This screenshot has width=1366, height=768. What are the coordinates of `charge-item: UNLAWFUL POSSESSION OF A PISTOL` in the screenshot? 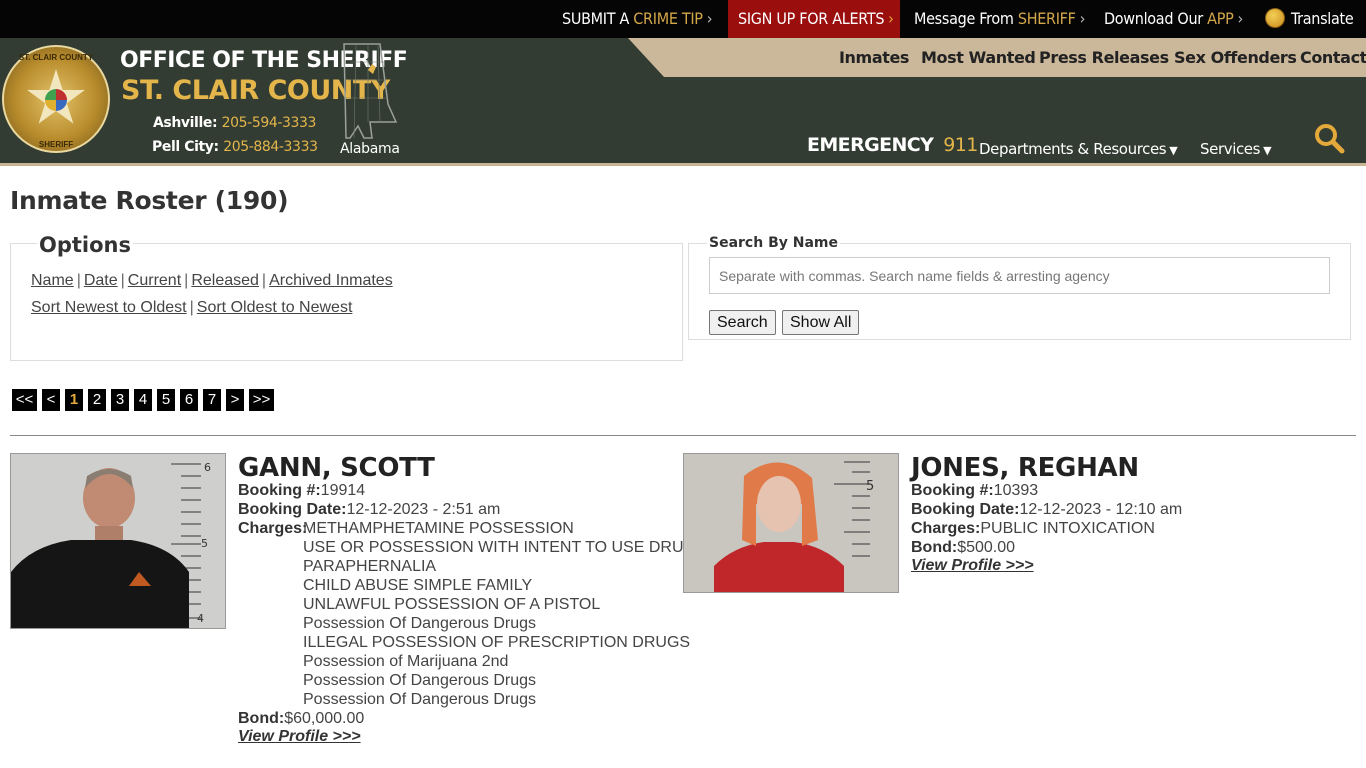 It's located at (452, 604).